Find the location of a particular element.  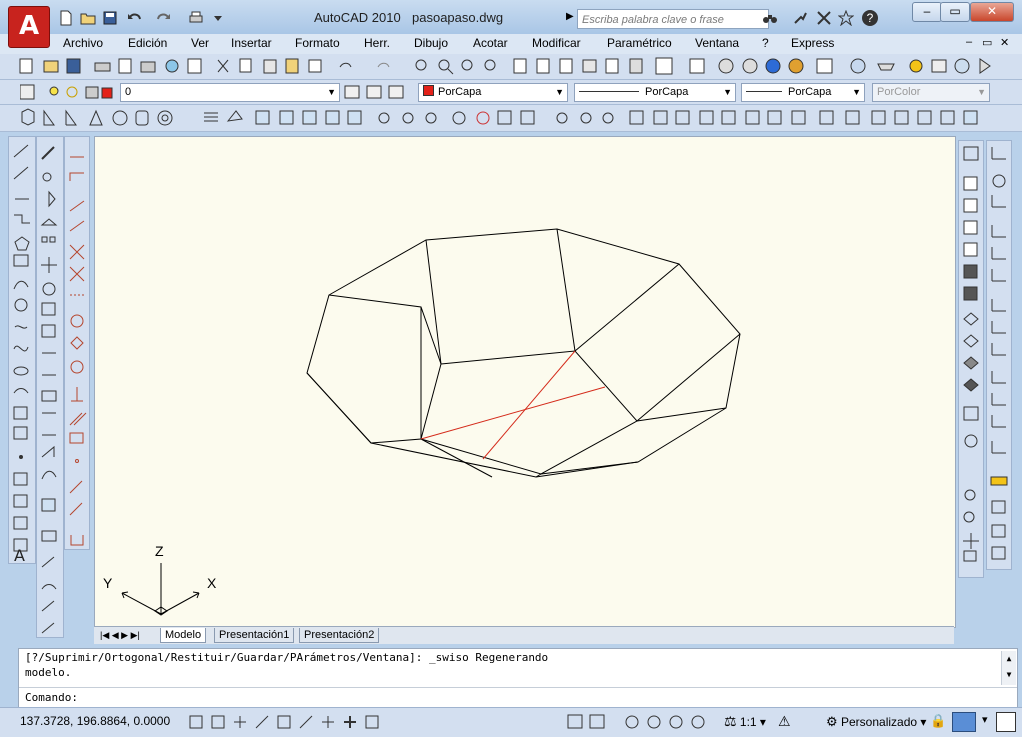

model-layout-icons is located at coordinates (636, 722).